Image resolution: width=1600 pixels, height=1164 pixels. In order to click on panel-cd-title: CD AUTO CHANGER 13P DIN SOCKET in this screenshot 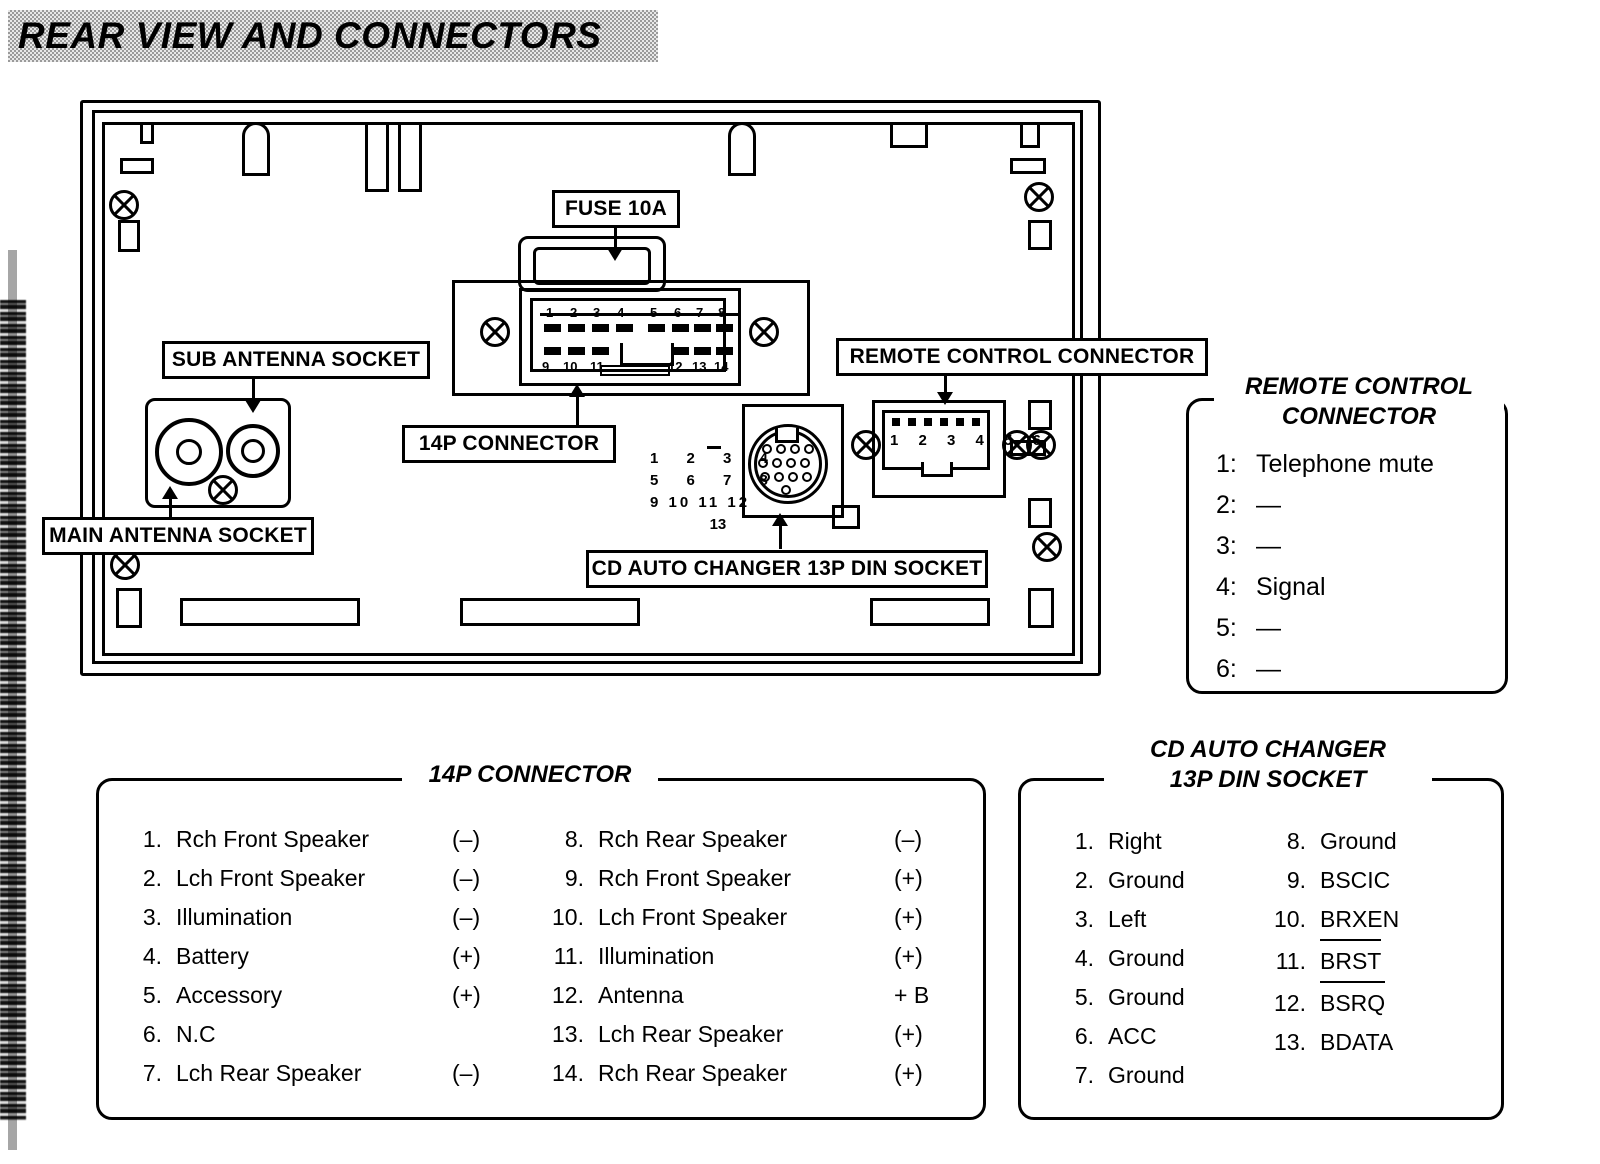, I will do `click(1268, 765)`.